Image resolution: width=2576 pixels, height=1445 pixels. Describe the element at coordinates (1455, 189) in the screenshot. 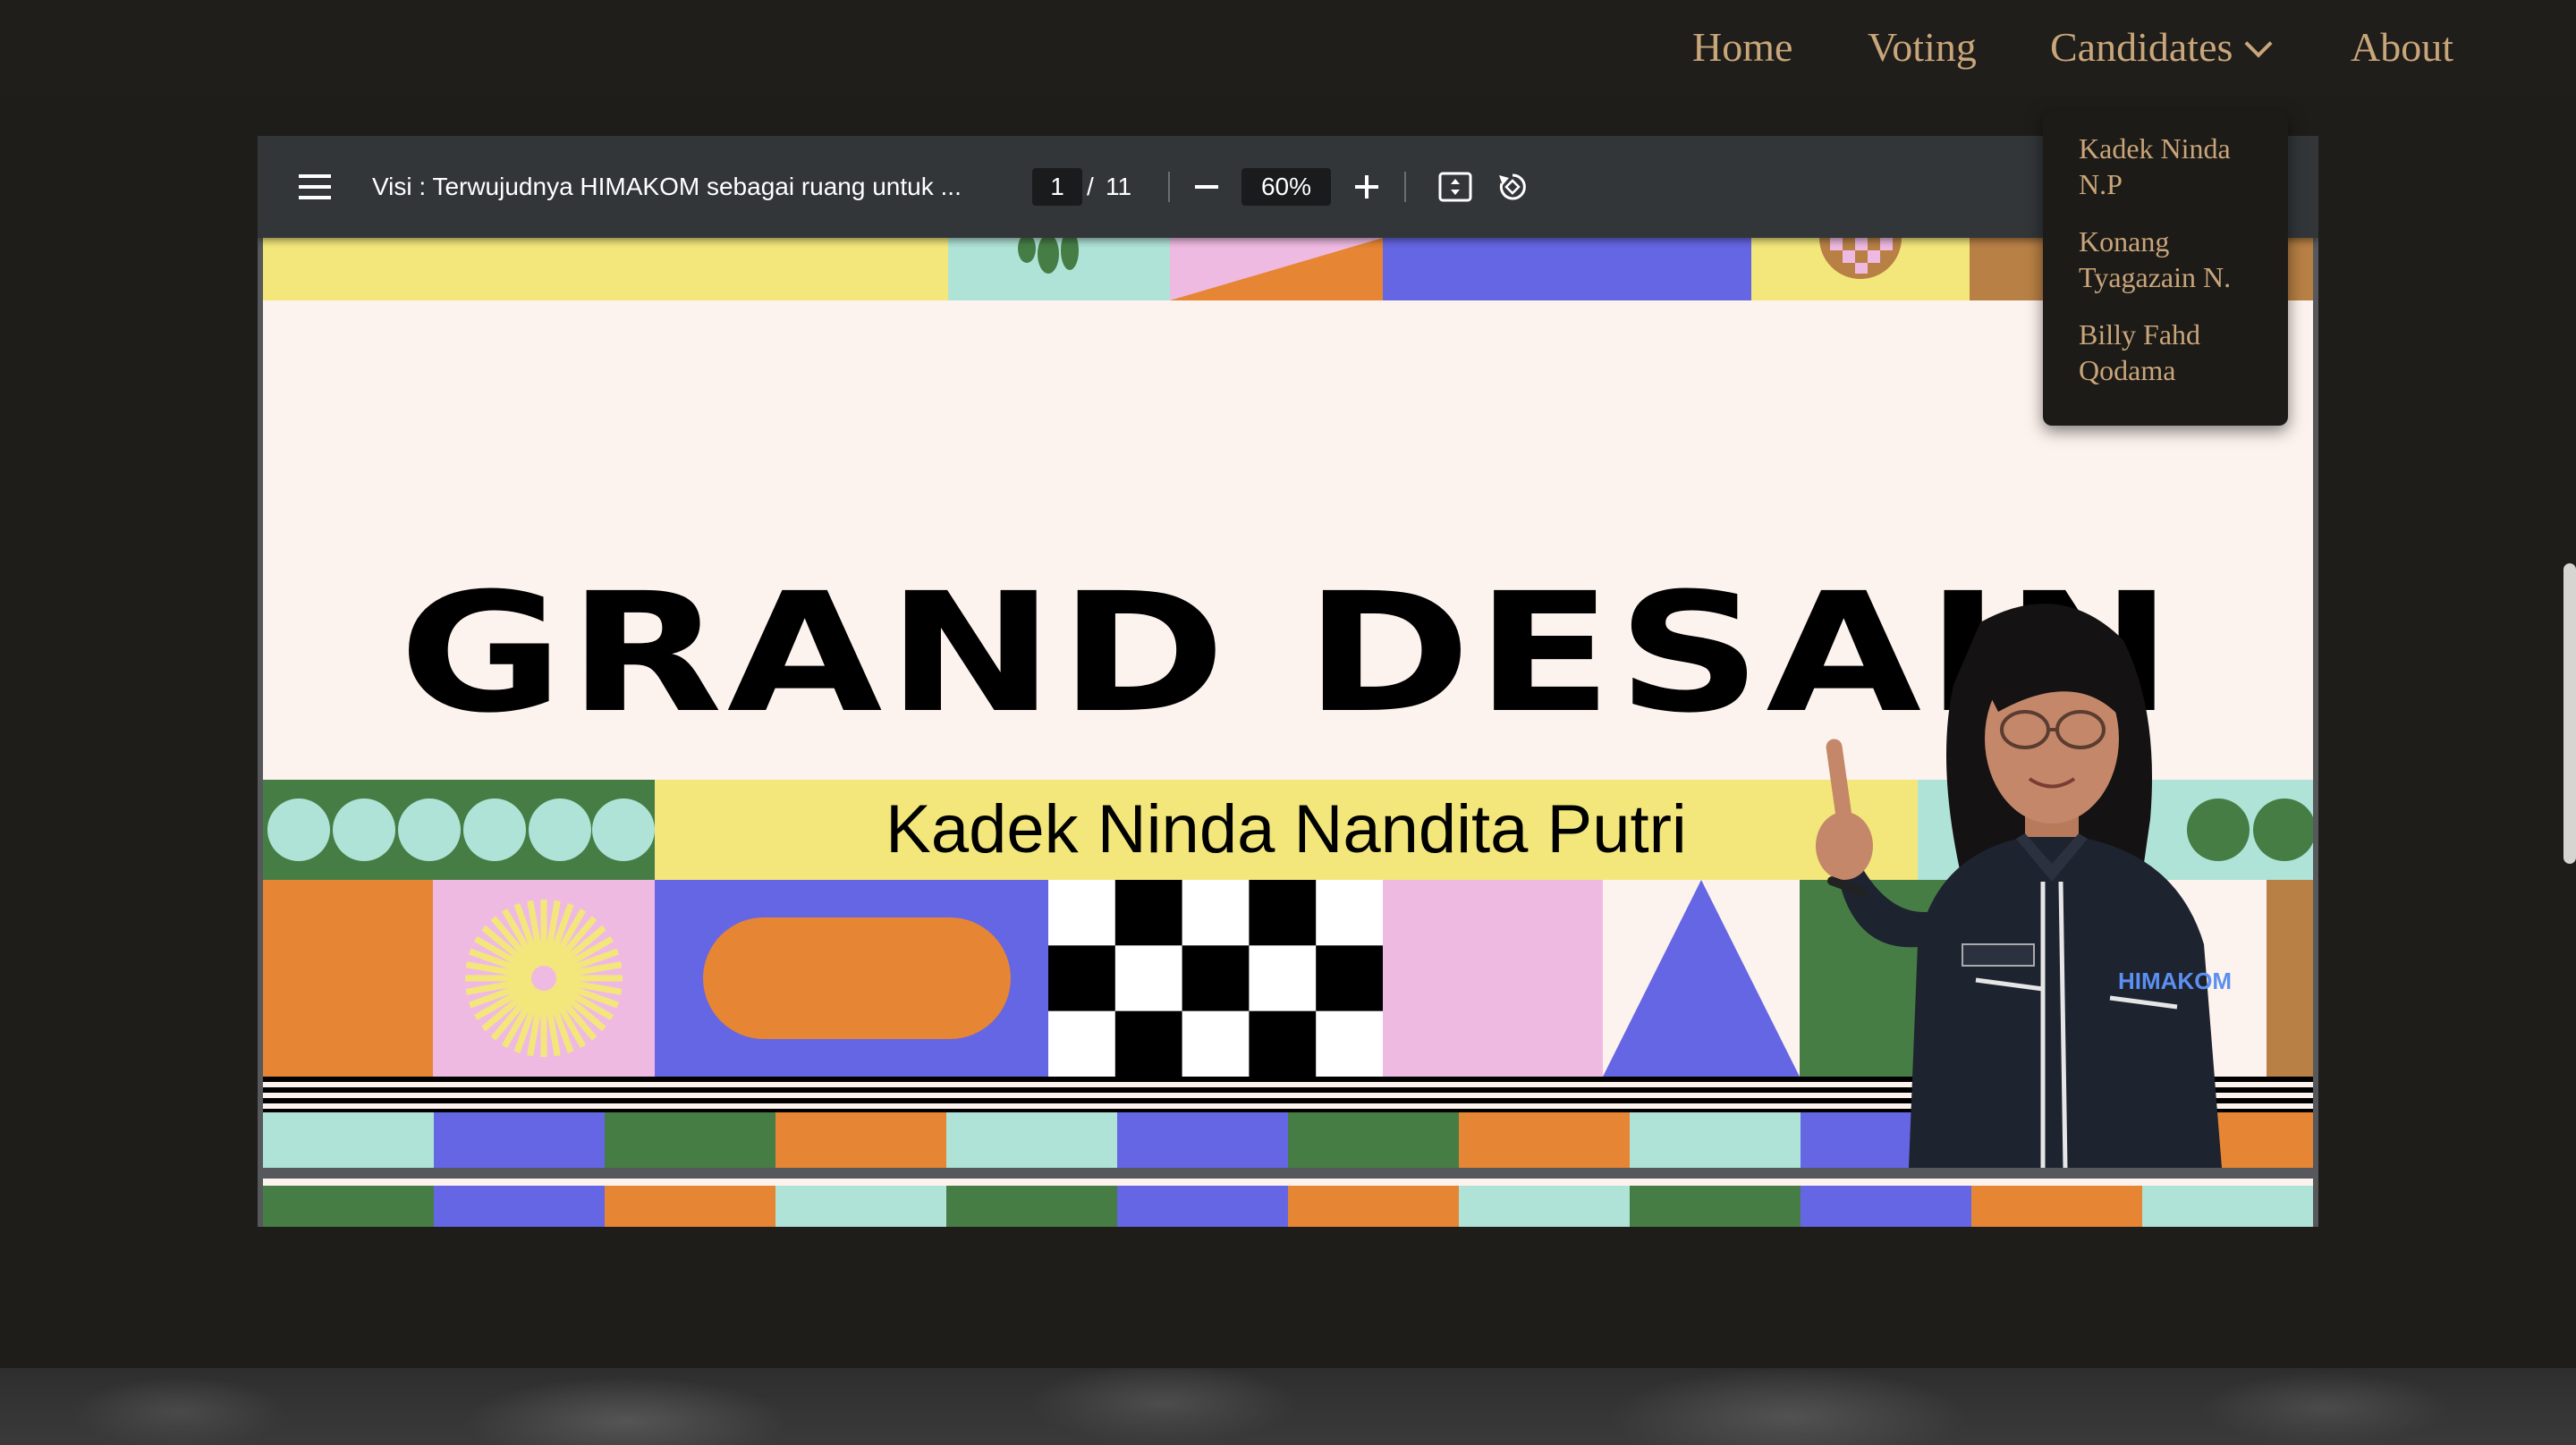

I see `fit-page-icon` at that location.